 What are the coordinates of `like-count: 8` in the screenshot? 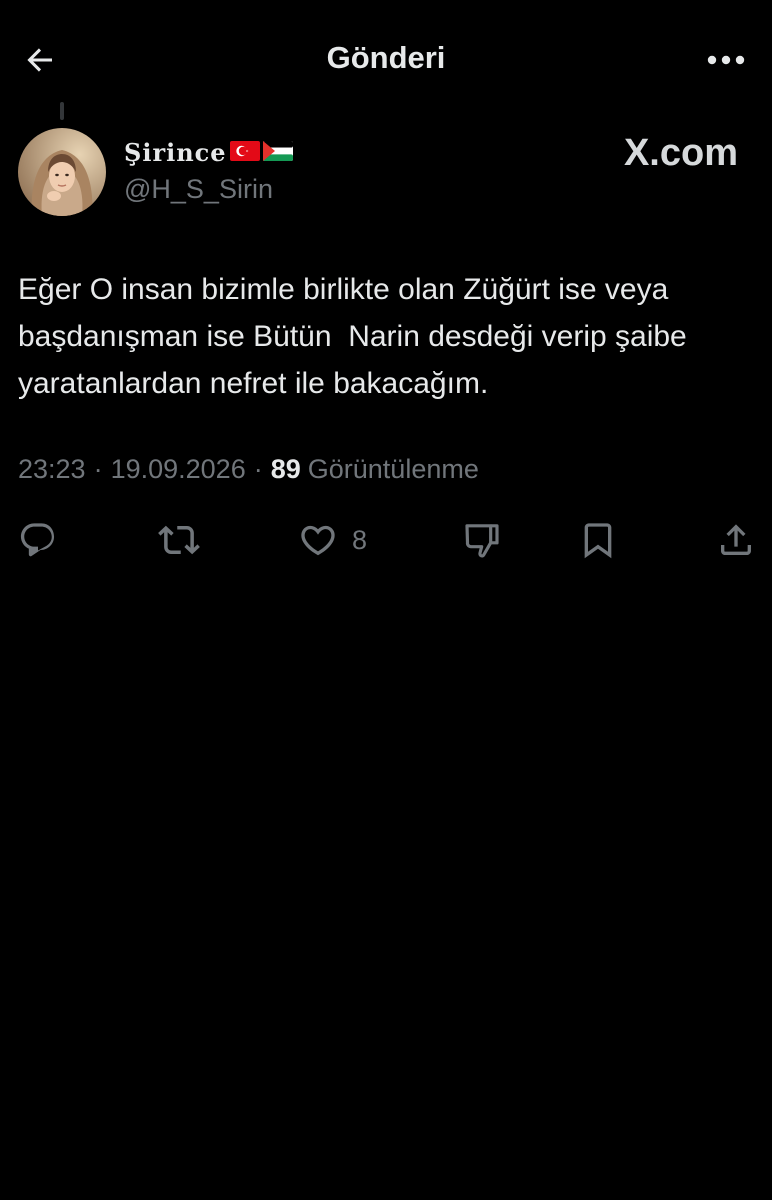 It's located at (360, 539).